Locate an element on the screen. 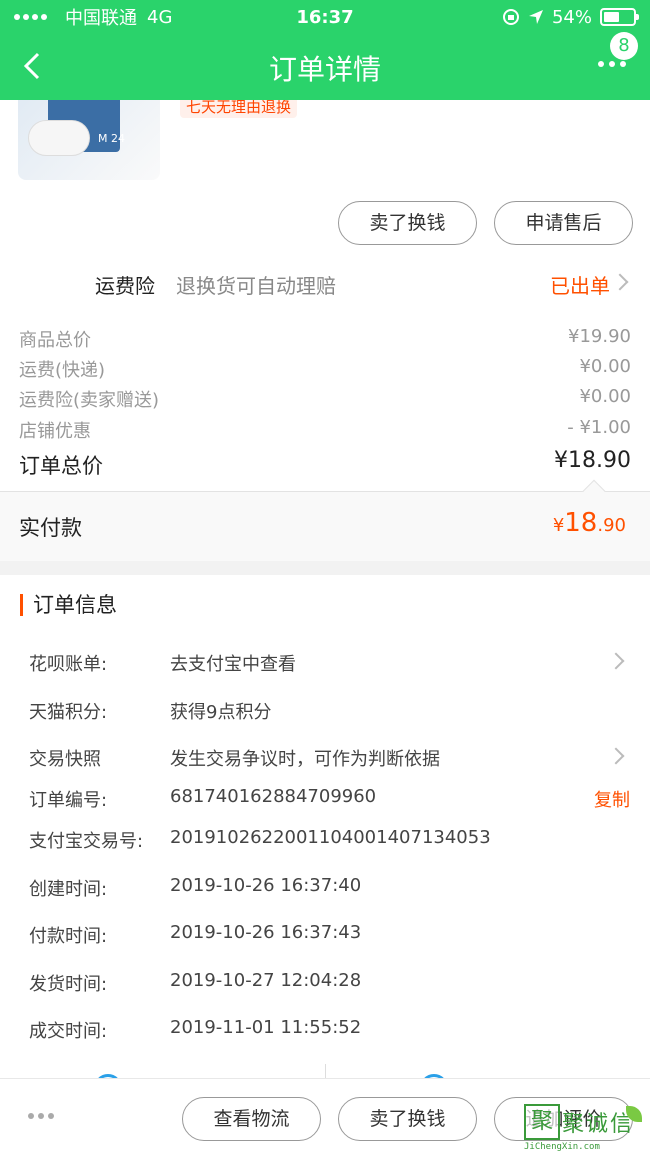  price-line-subtotal: 商品总价 ¥19.90 is located at coordinates (325, 337).